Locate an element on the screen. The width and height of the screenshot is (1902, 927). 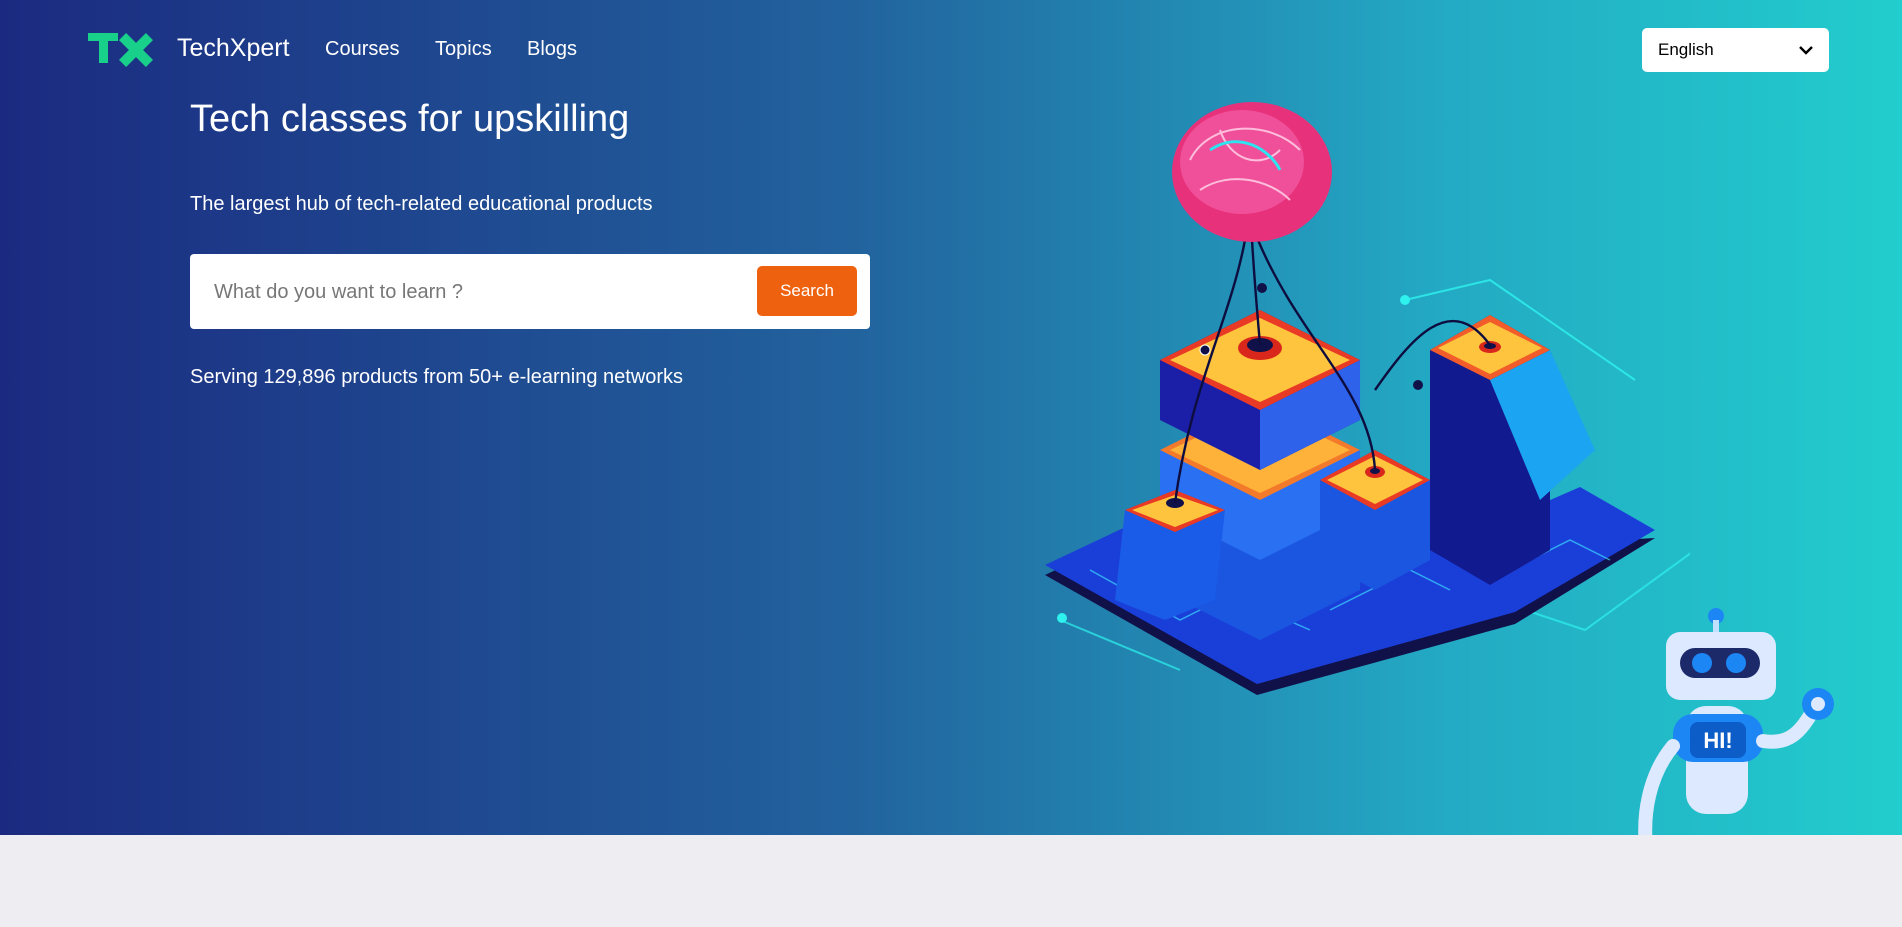
hero-title: Tech classes for upskilling is located at coordinates (410, 119).